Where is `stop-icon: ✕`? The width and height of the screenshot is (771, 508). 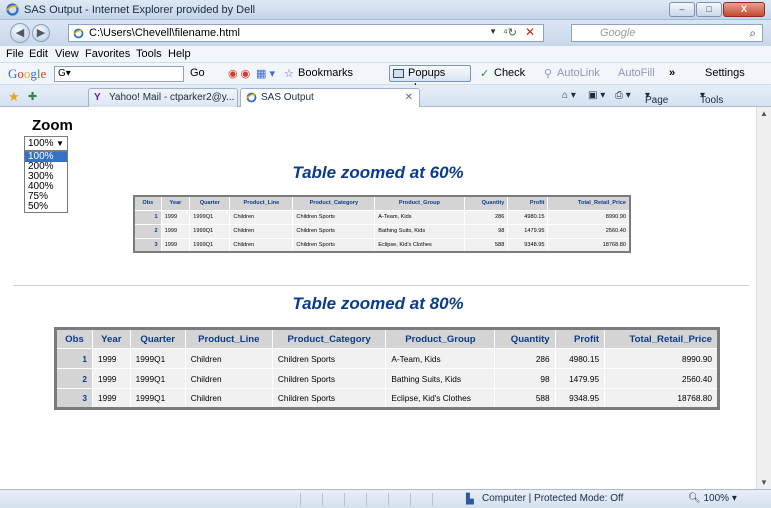
stop-icon: ✕ is located at coordinates (530, 32).